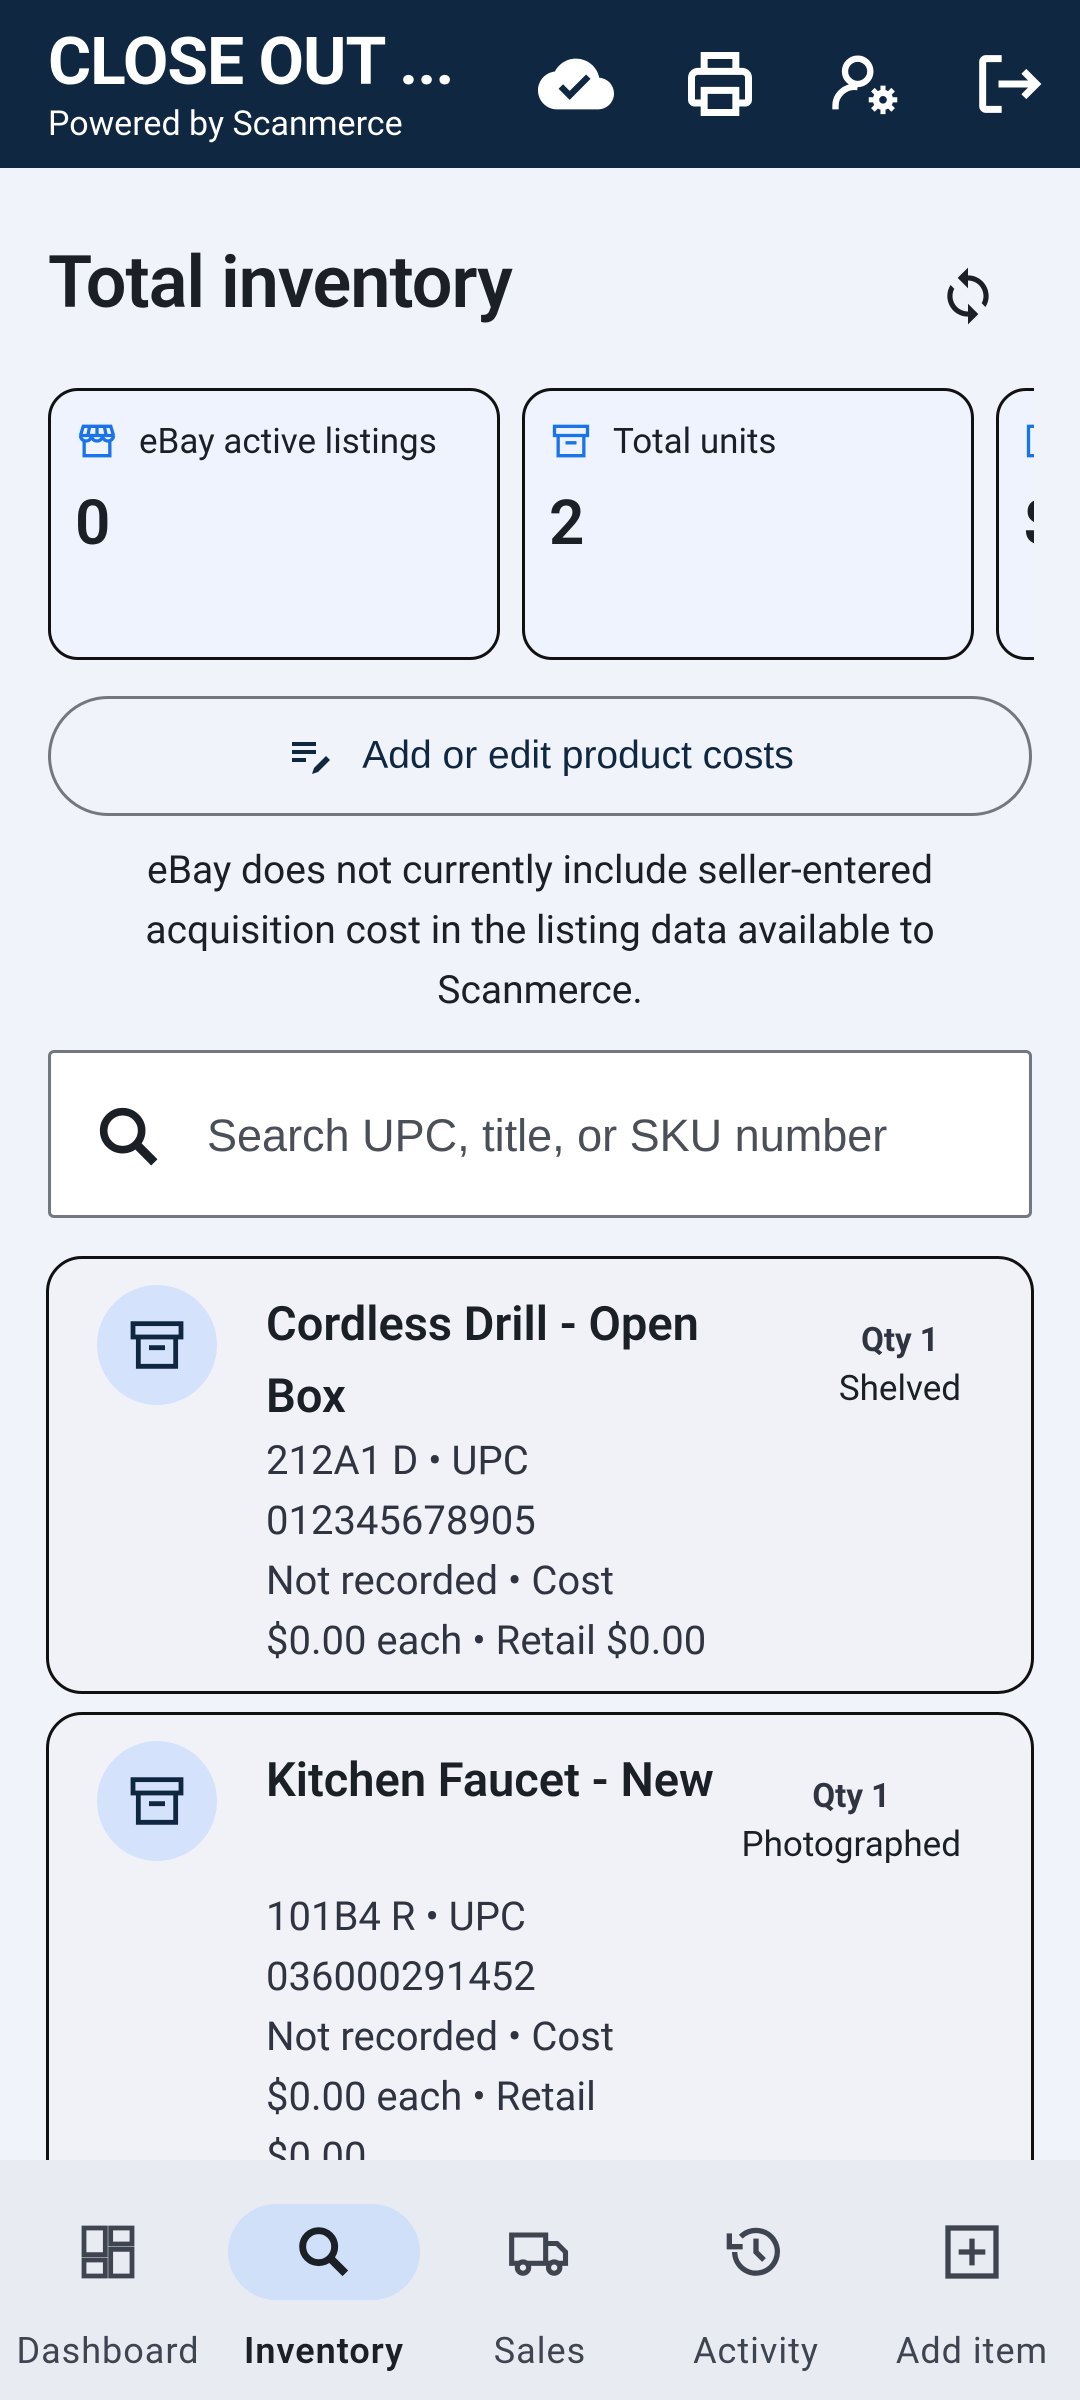  What do you see at coordinates (899, 1388) in the screenshot?
I see `status-label: Shelved` at bounding box center [899, 1388].